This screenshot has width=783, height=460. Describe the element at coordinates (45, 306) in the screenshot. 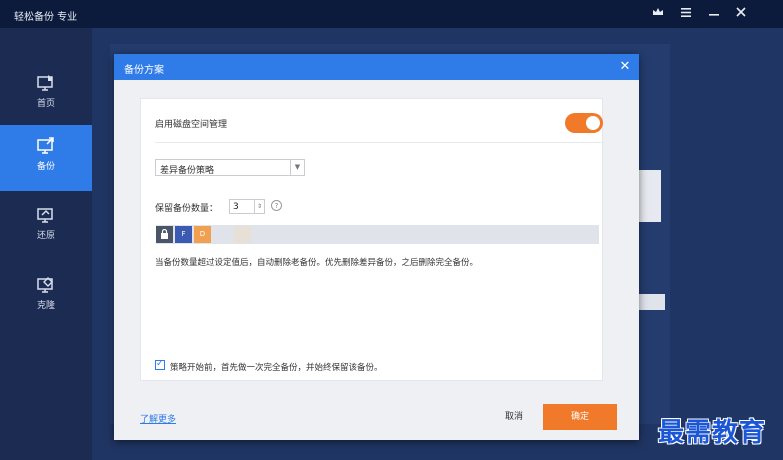

I see `sidebar-item-label: 克隆` at that location.